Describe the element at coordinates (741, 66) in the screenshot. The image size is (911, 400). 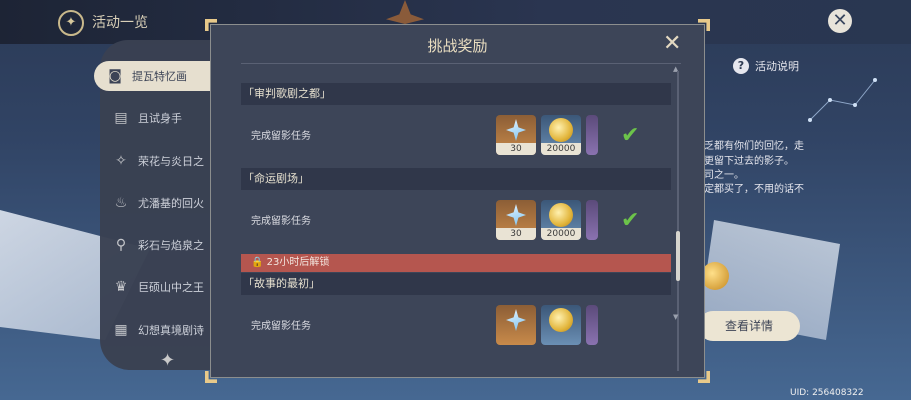
I see `question-icon: ?` at that location.